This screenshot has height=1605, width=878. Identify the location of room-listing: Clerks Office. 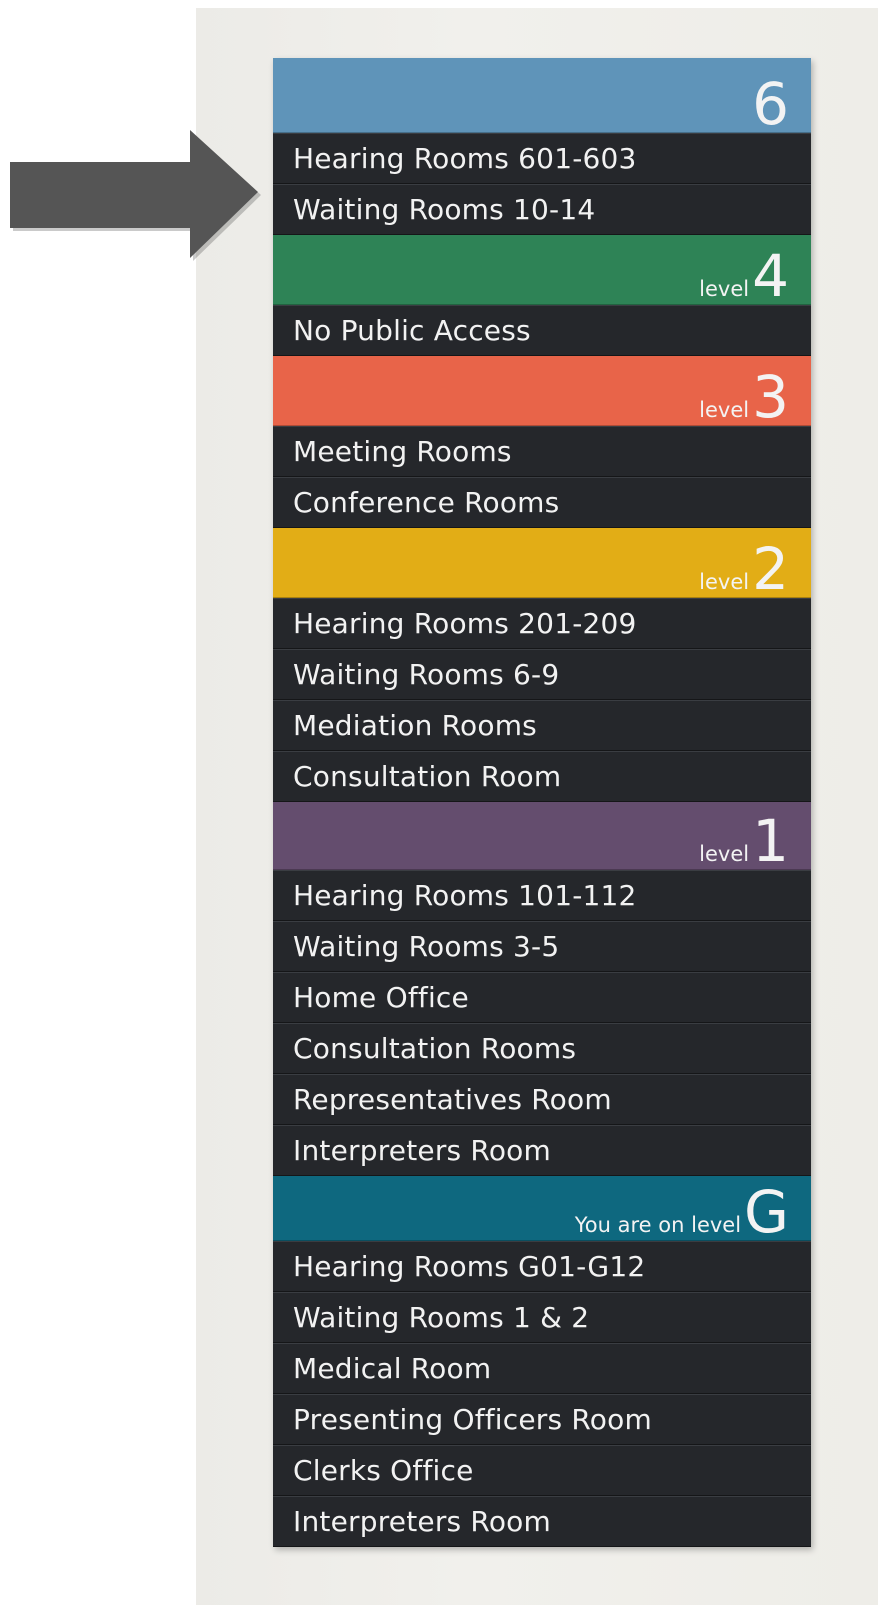
(542, 1470).